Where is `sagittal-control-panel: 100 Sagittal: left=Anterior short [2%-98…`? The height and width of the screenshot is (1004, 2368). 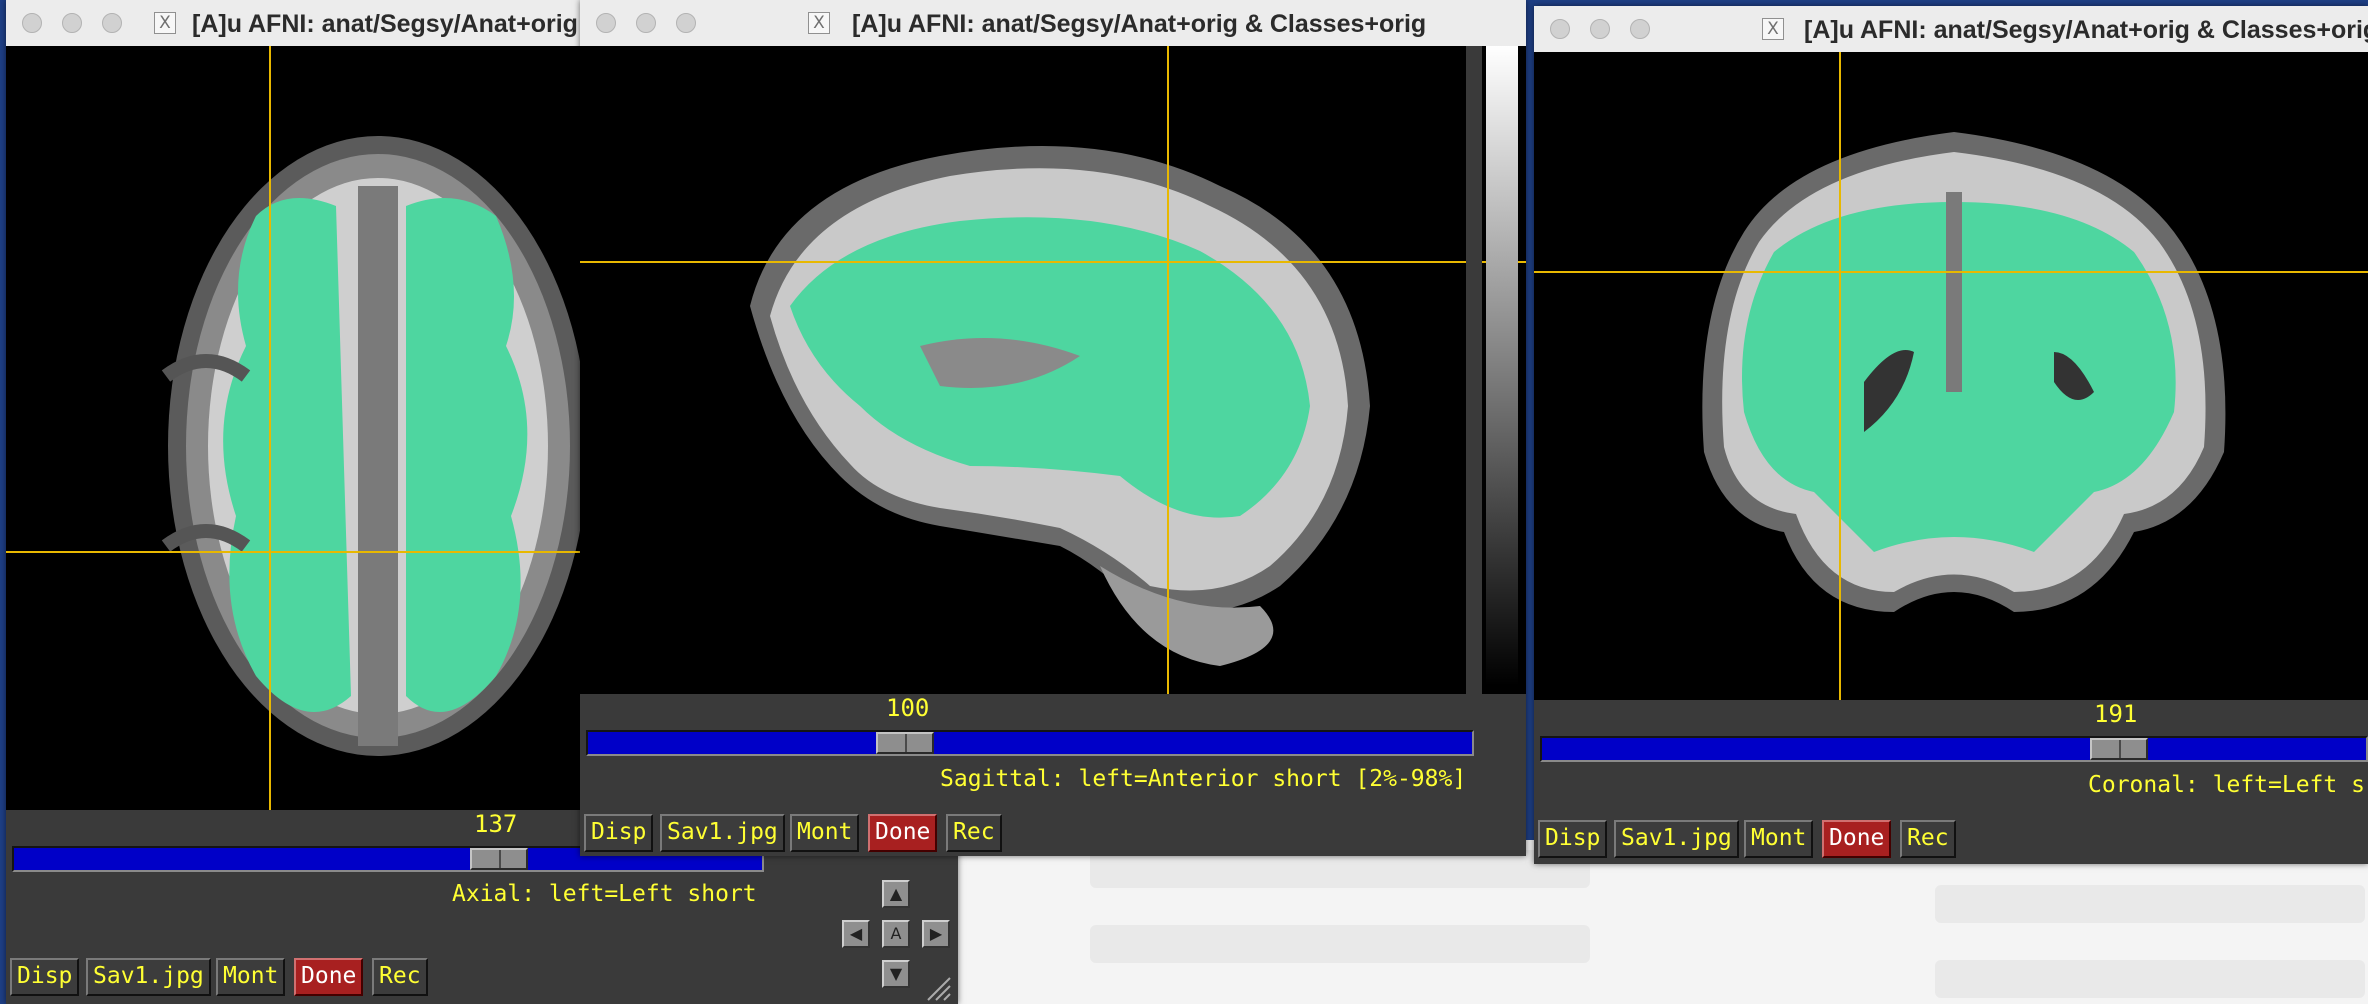
sagittal-control-panel: 100 Sagittal: left=Anterior short [2%-98… is located at coordinates (1053, 775).